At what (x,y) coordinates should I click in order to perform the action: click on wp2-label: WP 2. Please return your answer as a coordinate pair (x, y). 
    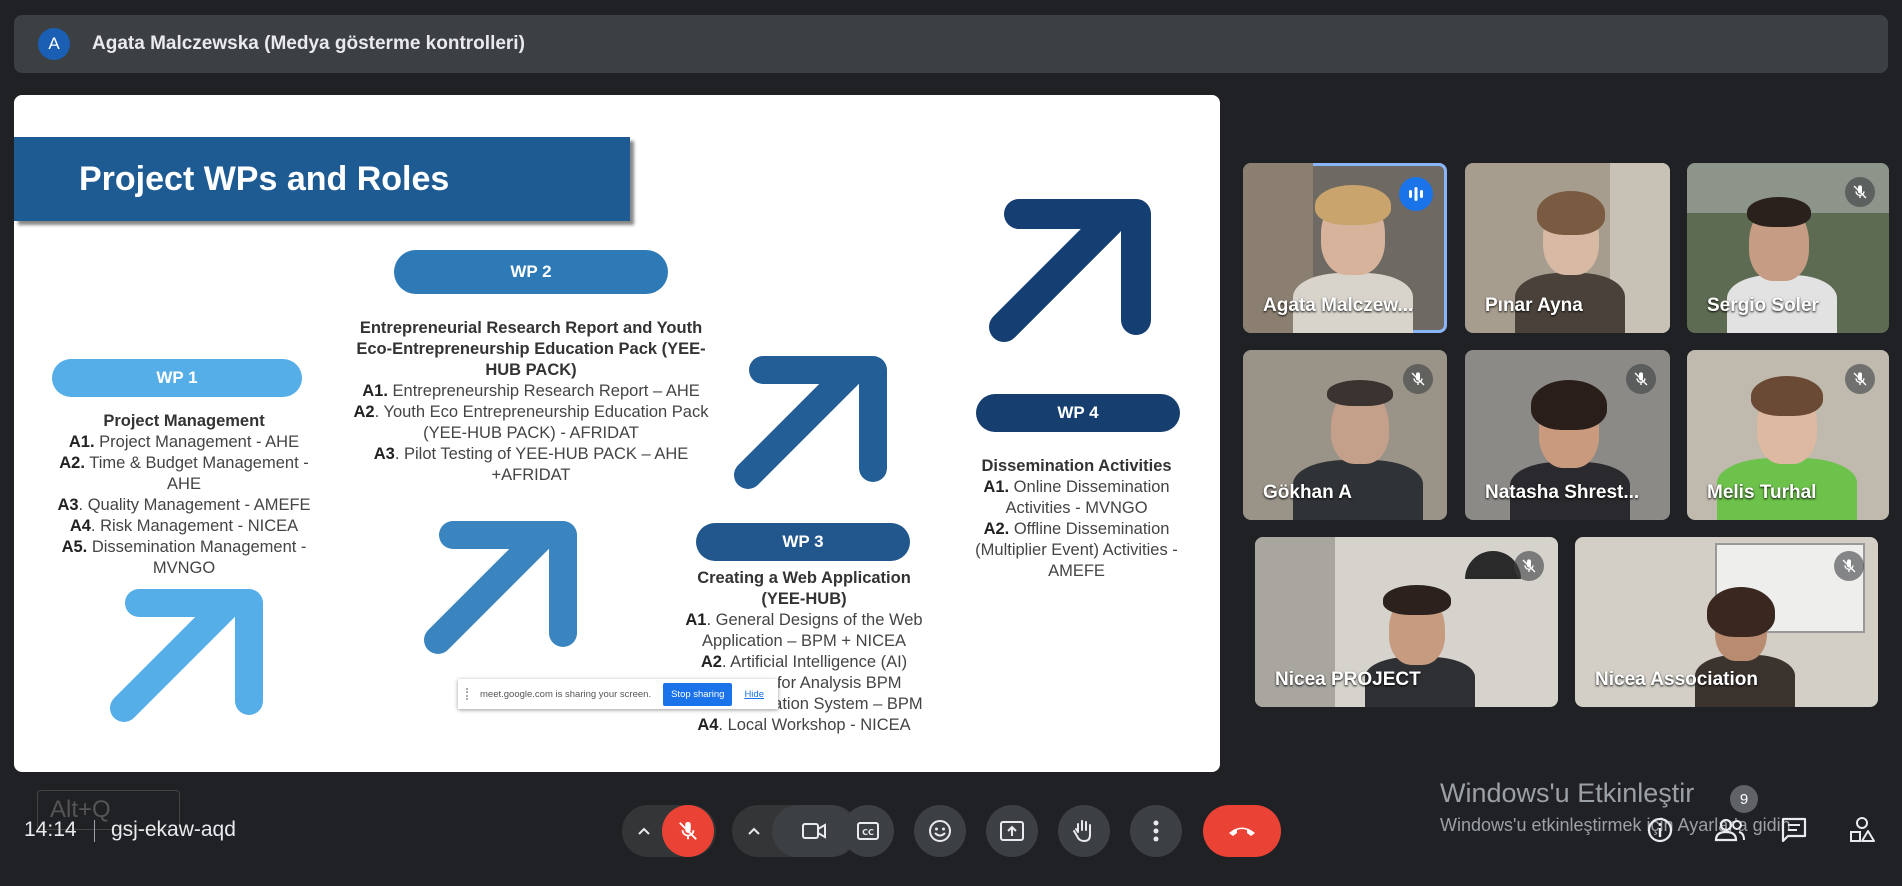
    Looking at the image, I should click on (531, 272).